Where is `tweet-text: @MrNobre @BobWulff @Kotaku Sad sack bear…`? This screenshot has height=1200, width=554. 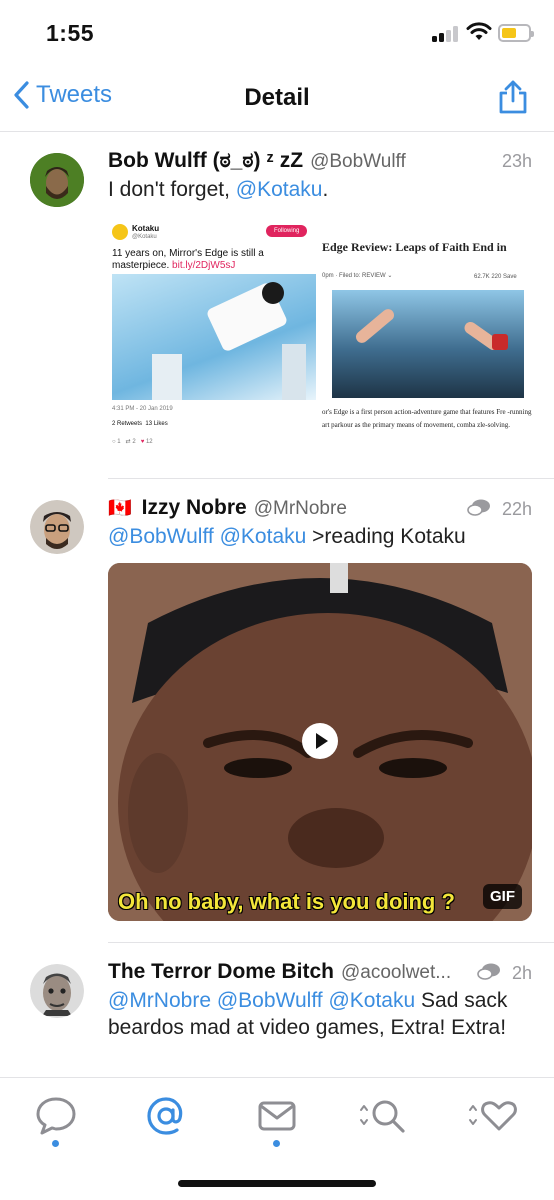
tweet-text: @MrNobre @BobWulff @Kotaku Sad sack bear… is located at coordinates (308, 1014).